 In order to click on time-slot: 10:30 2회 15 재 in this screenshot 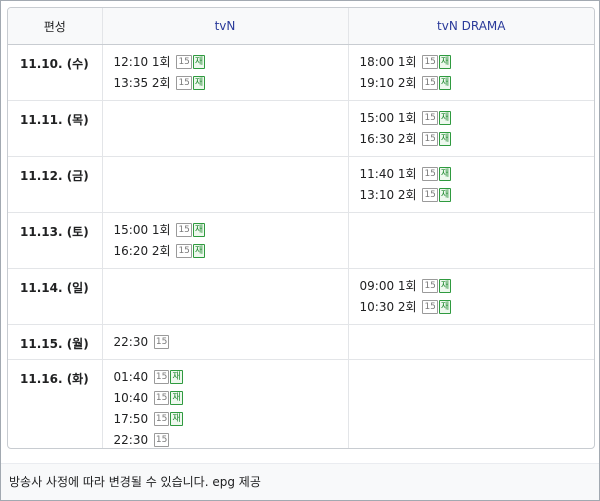, I will do `click(477, 307)`.